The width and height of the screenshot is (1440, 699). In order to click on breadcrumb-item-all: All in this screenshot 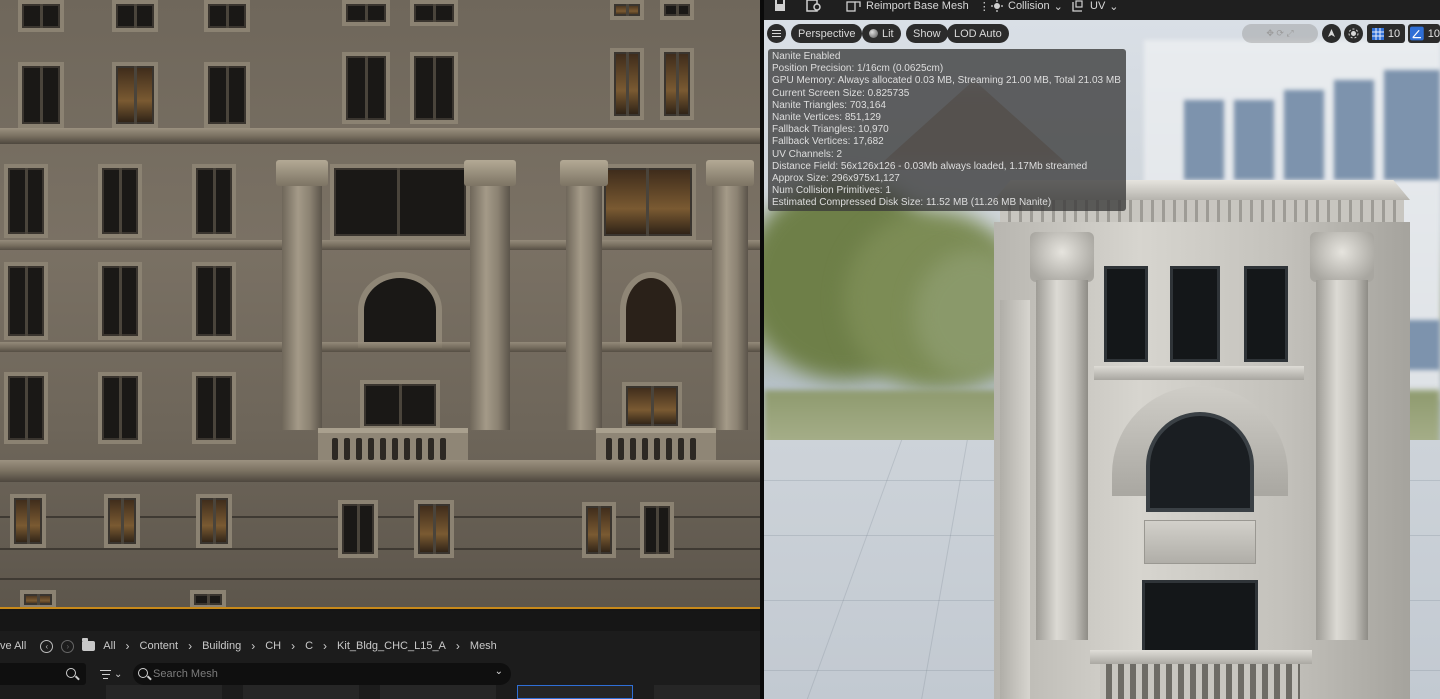, I will do `click(109, 646)`.